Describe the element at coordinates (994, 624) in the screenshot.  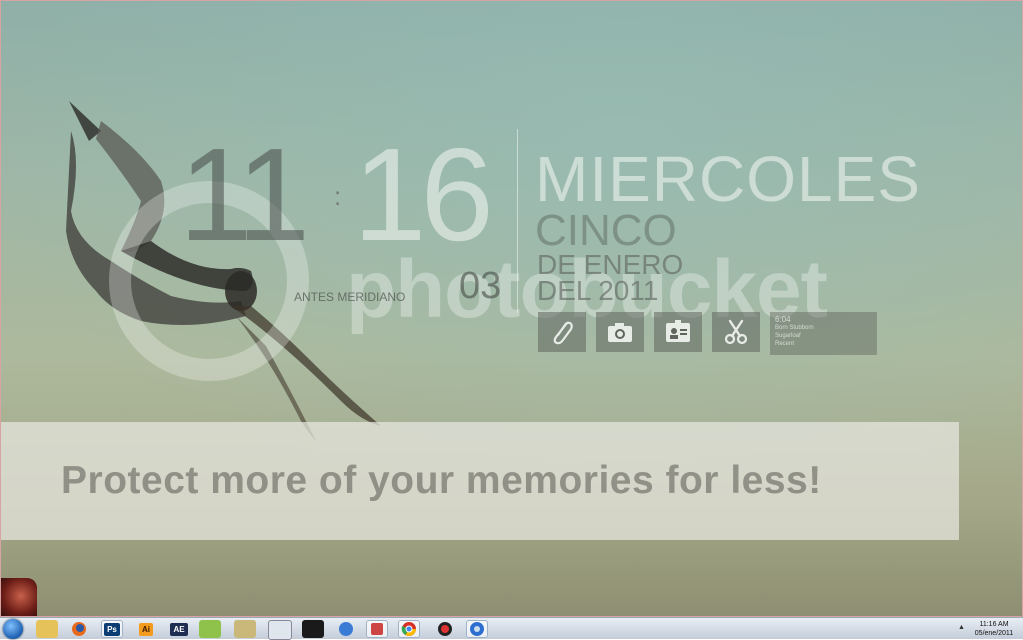
I see `tray-clock-time: 11:16 AM` at that location.